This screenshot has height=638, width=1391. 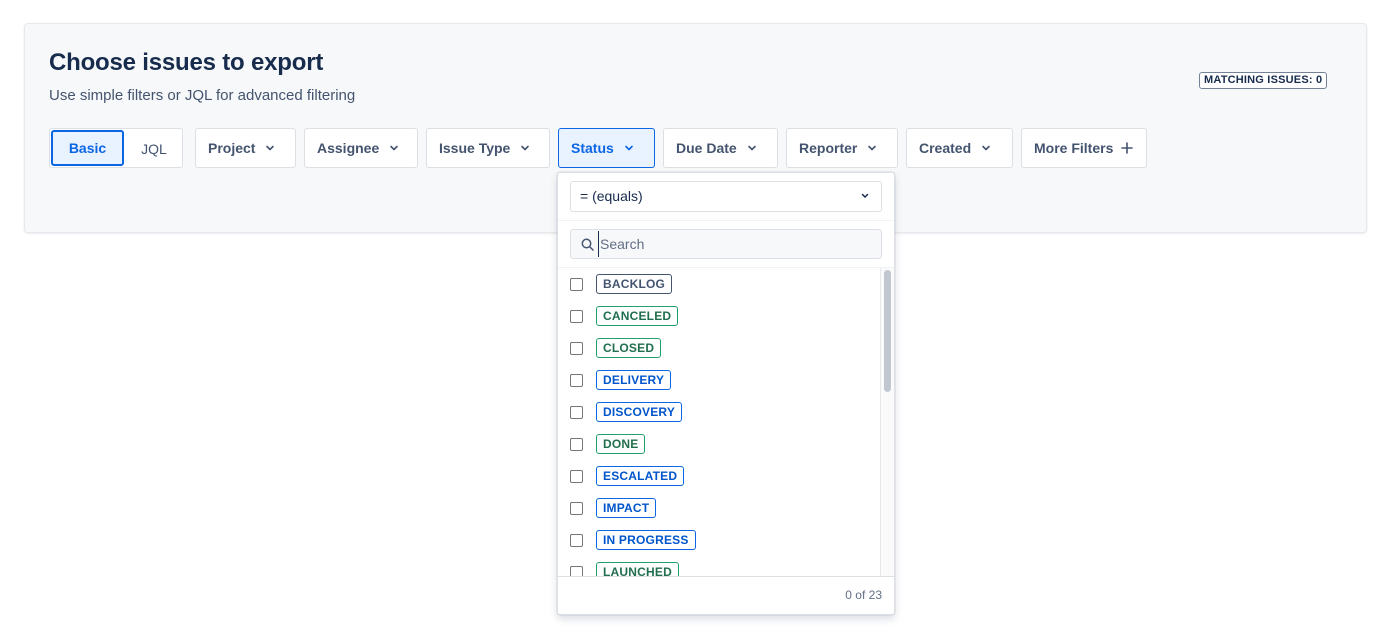 I want to click on status-option-impact: IMPACT, so click(x=613, y=508).